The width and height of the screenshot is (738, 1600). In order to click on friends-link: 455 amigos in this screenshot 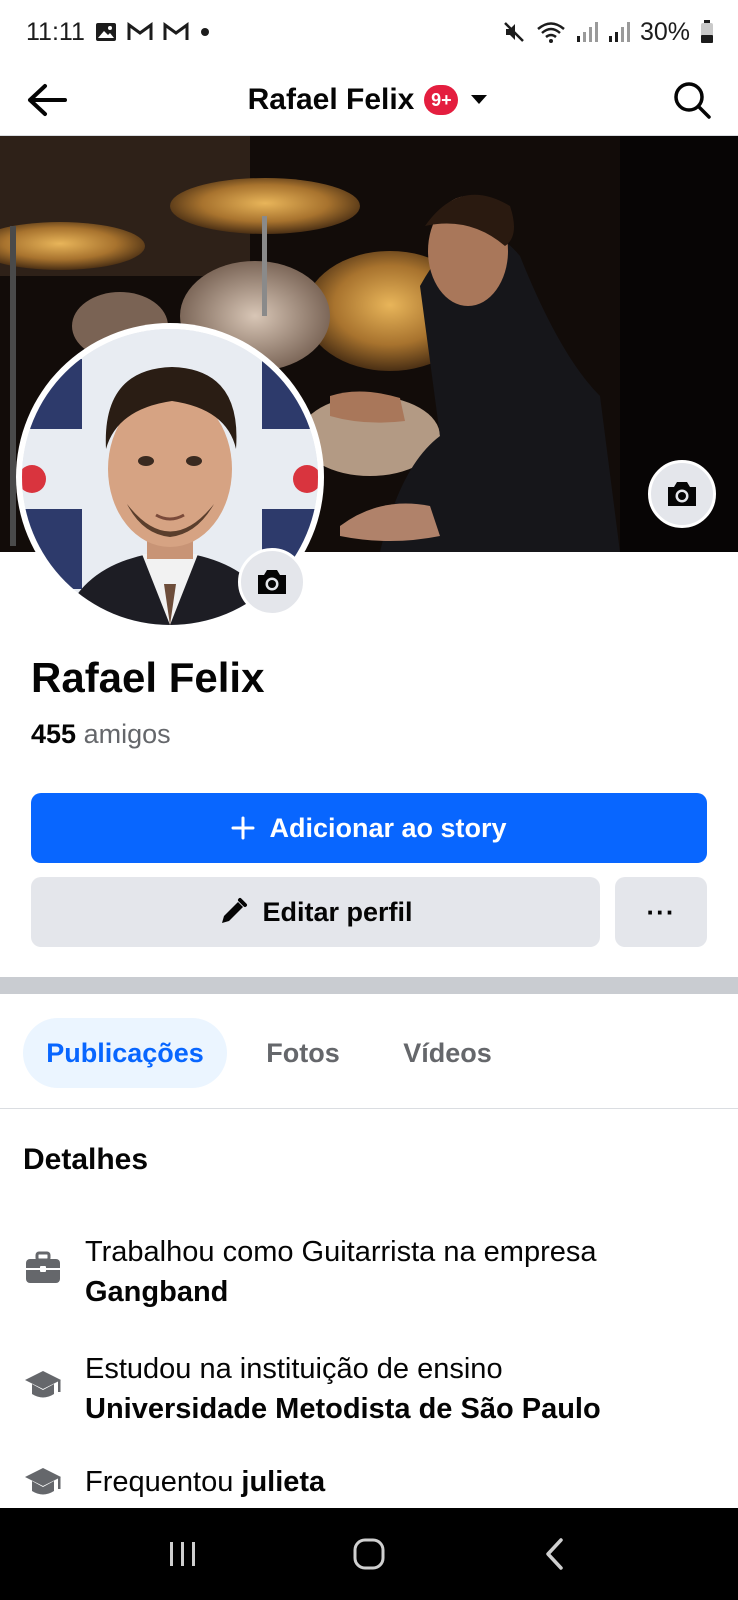, I will do `click(101, 734)`.